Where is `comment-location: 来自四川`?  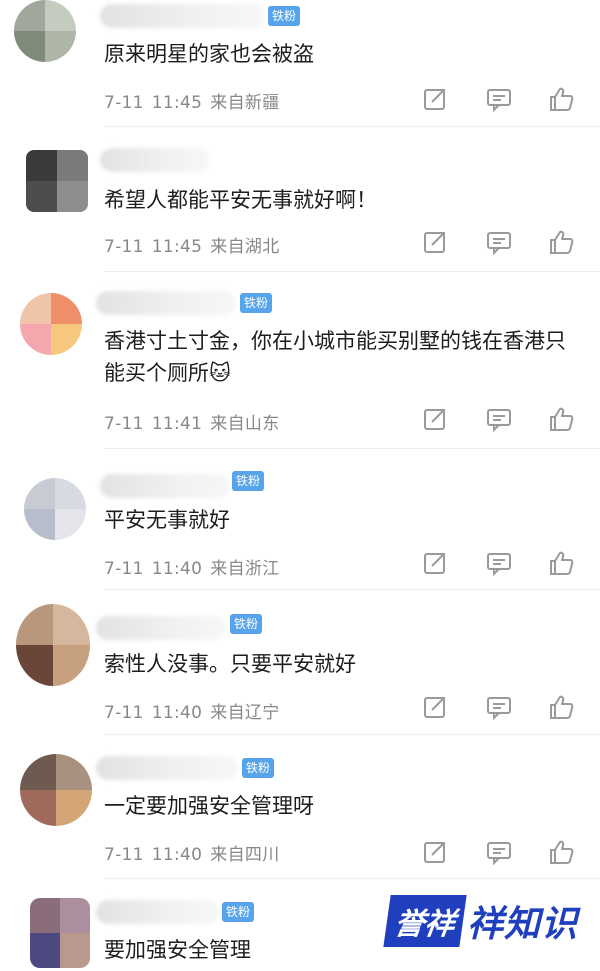
comment-location: 来自四川 is located at coordinates (245, 855).